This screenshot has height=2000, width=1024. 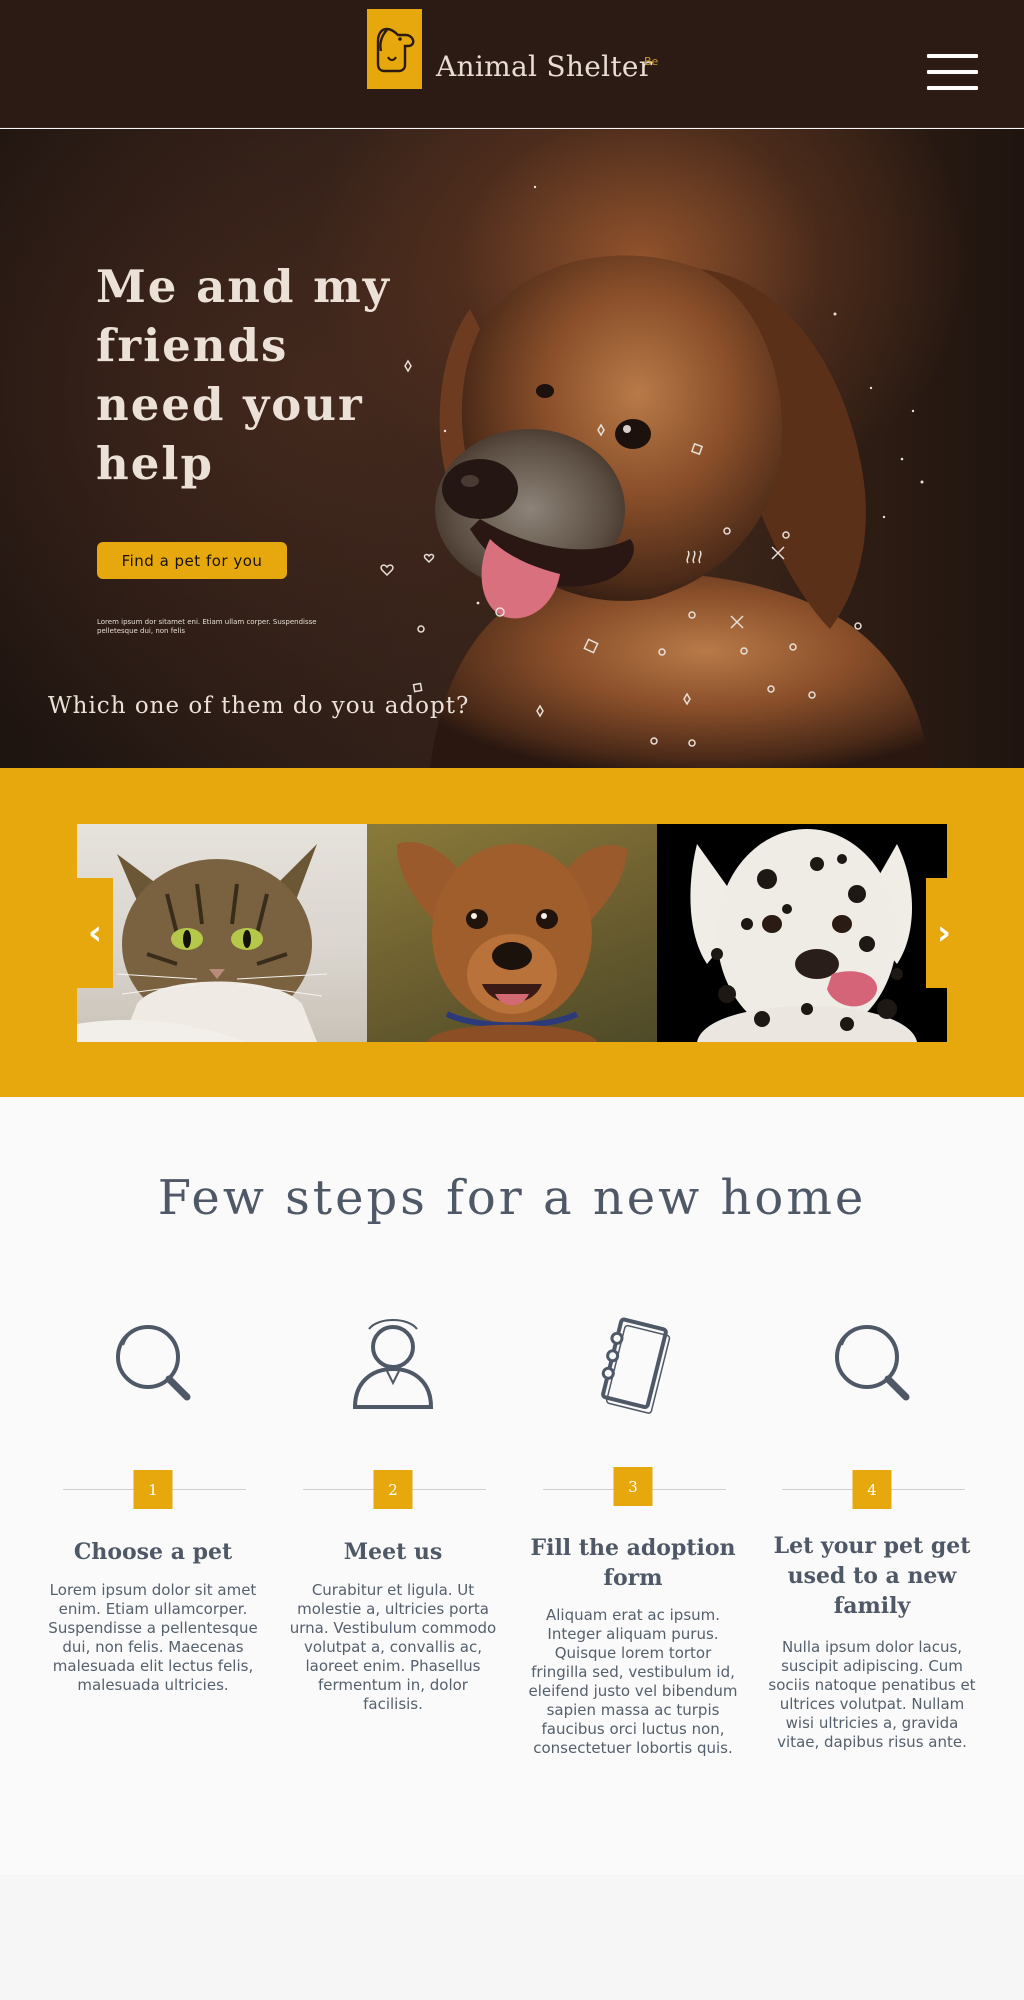 I want to click on logo, so click(x=394, y=49).